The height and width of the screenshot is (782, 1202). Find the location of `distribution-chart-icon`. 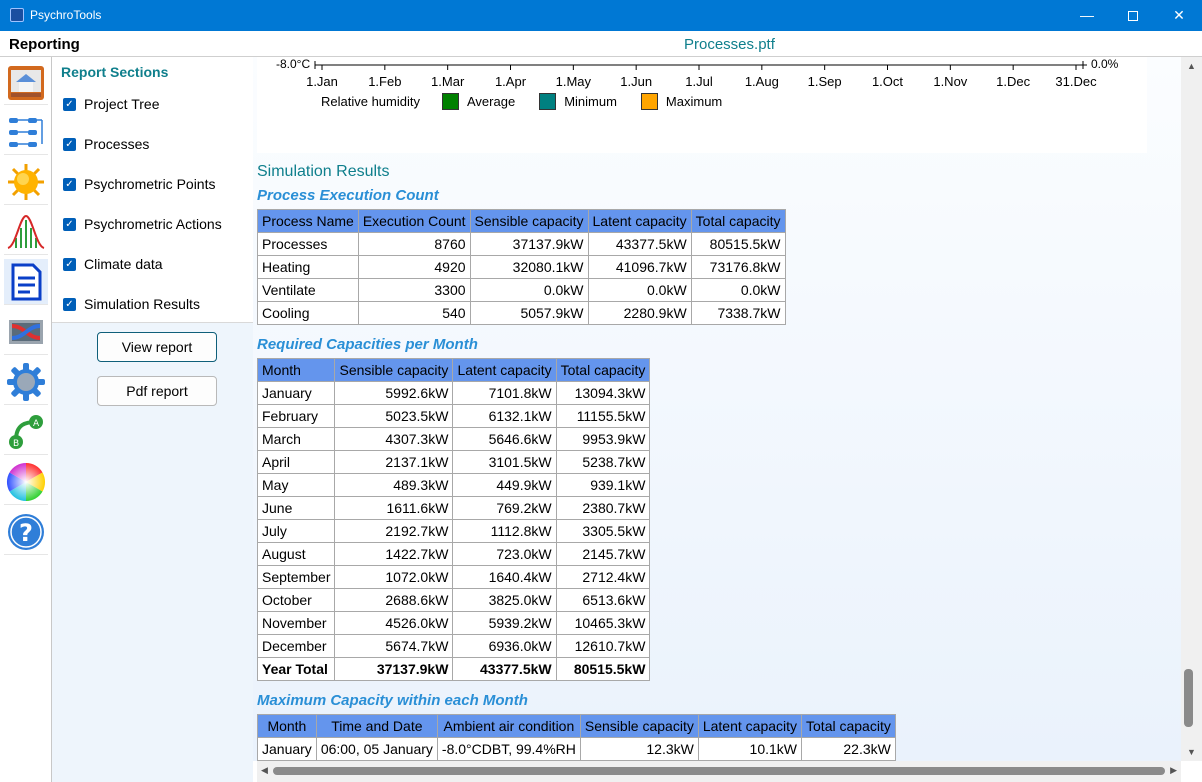

distribution-chart-icon is located at coordinates (26, 231).